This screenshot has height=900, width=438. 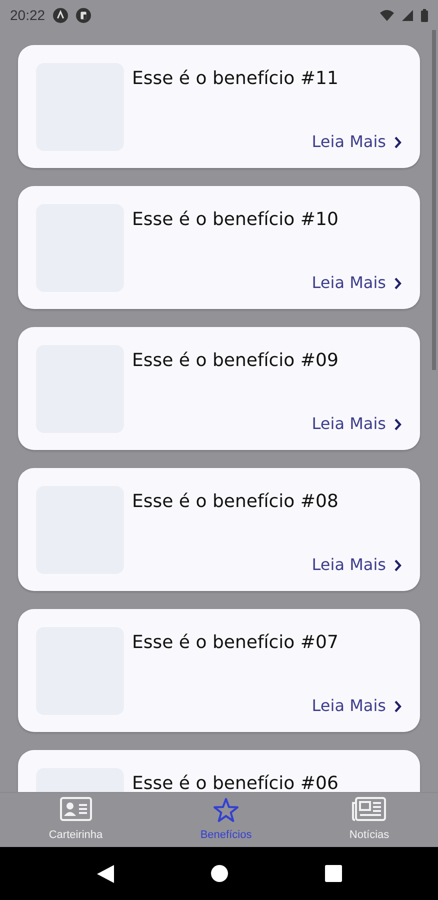 What do you see at coordinates (236, 782) in the screenshot?
I see `benefit-title: Esse é o benefício #06` at bounding box center [236, 782].